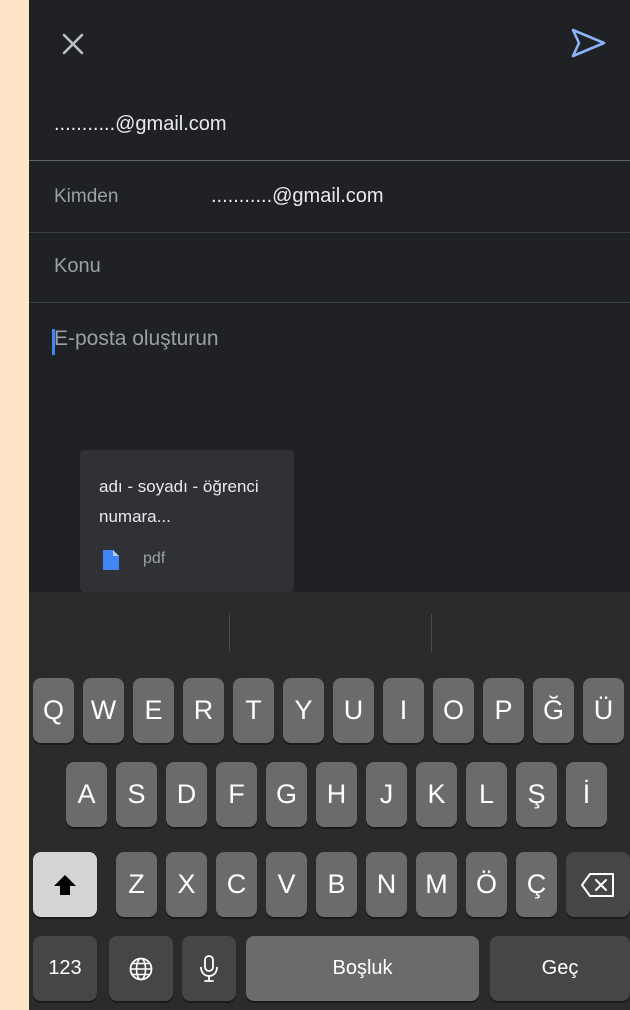 This screenshot has width=630, height=1010. I want to click on key-q: Q, so click(53, 710).